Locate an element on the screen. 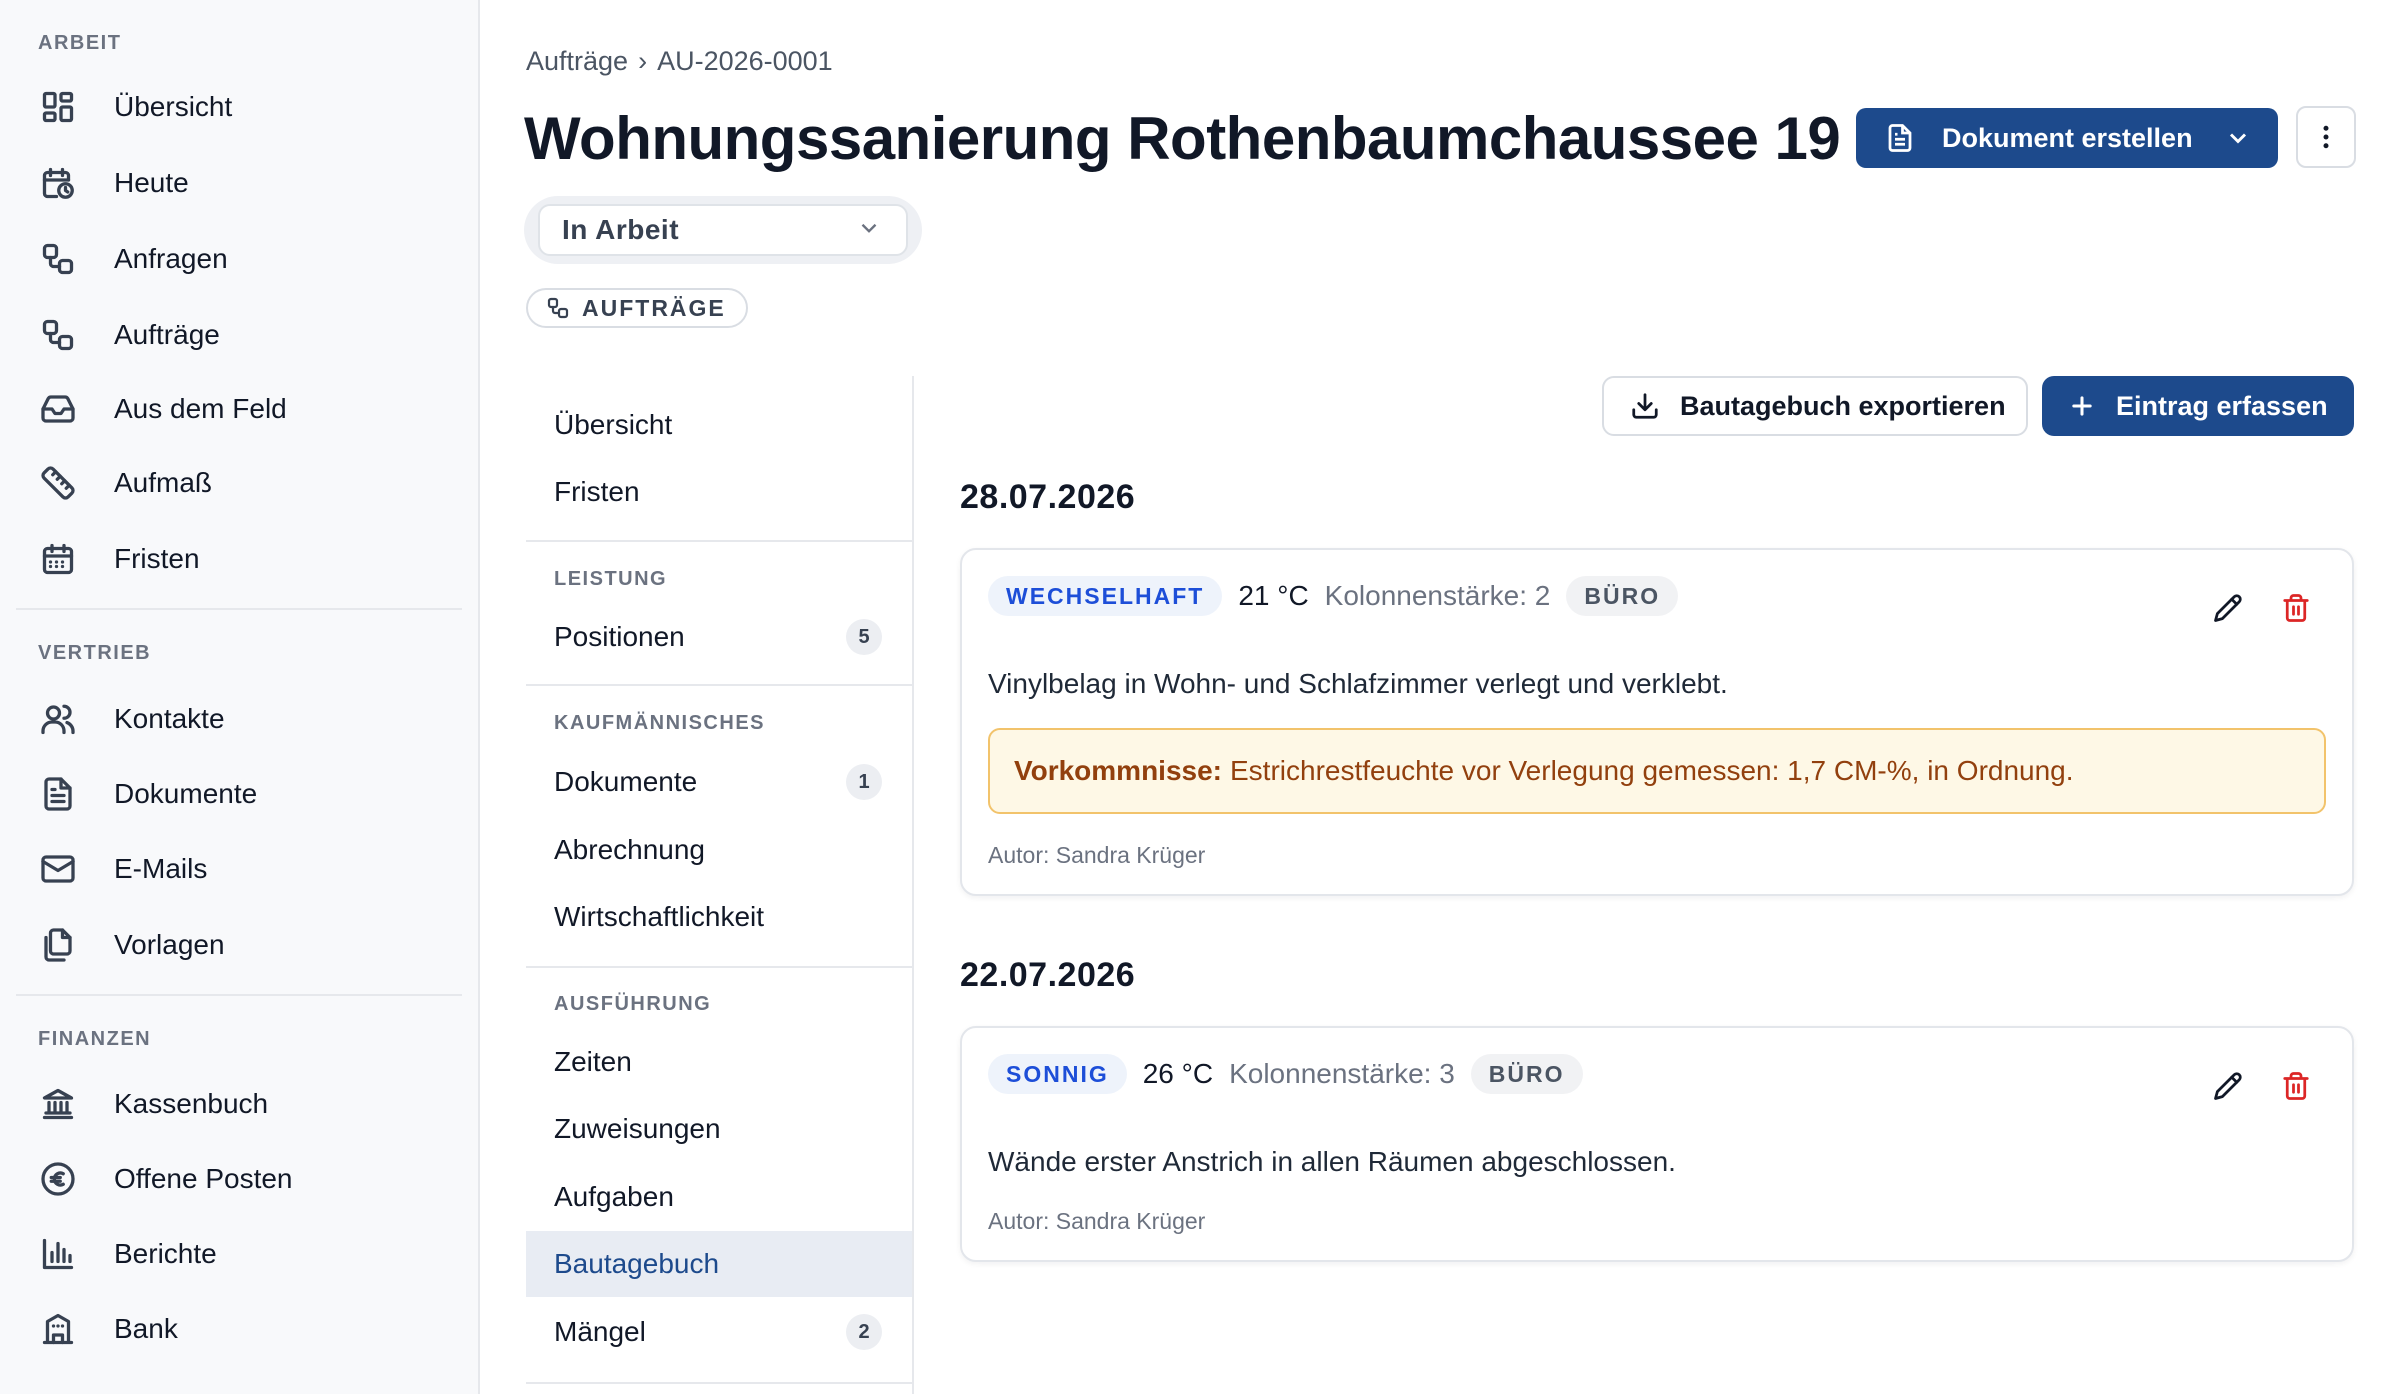 Image resolution: width=2400 pixels, height=1394 pixels. subnav-item-uebersicht: Übersicht is located at coordinates (719, 425).